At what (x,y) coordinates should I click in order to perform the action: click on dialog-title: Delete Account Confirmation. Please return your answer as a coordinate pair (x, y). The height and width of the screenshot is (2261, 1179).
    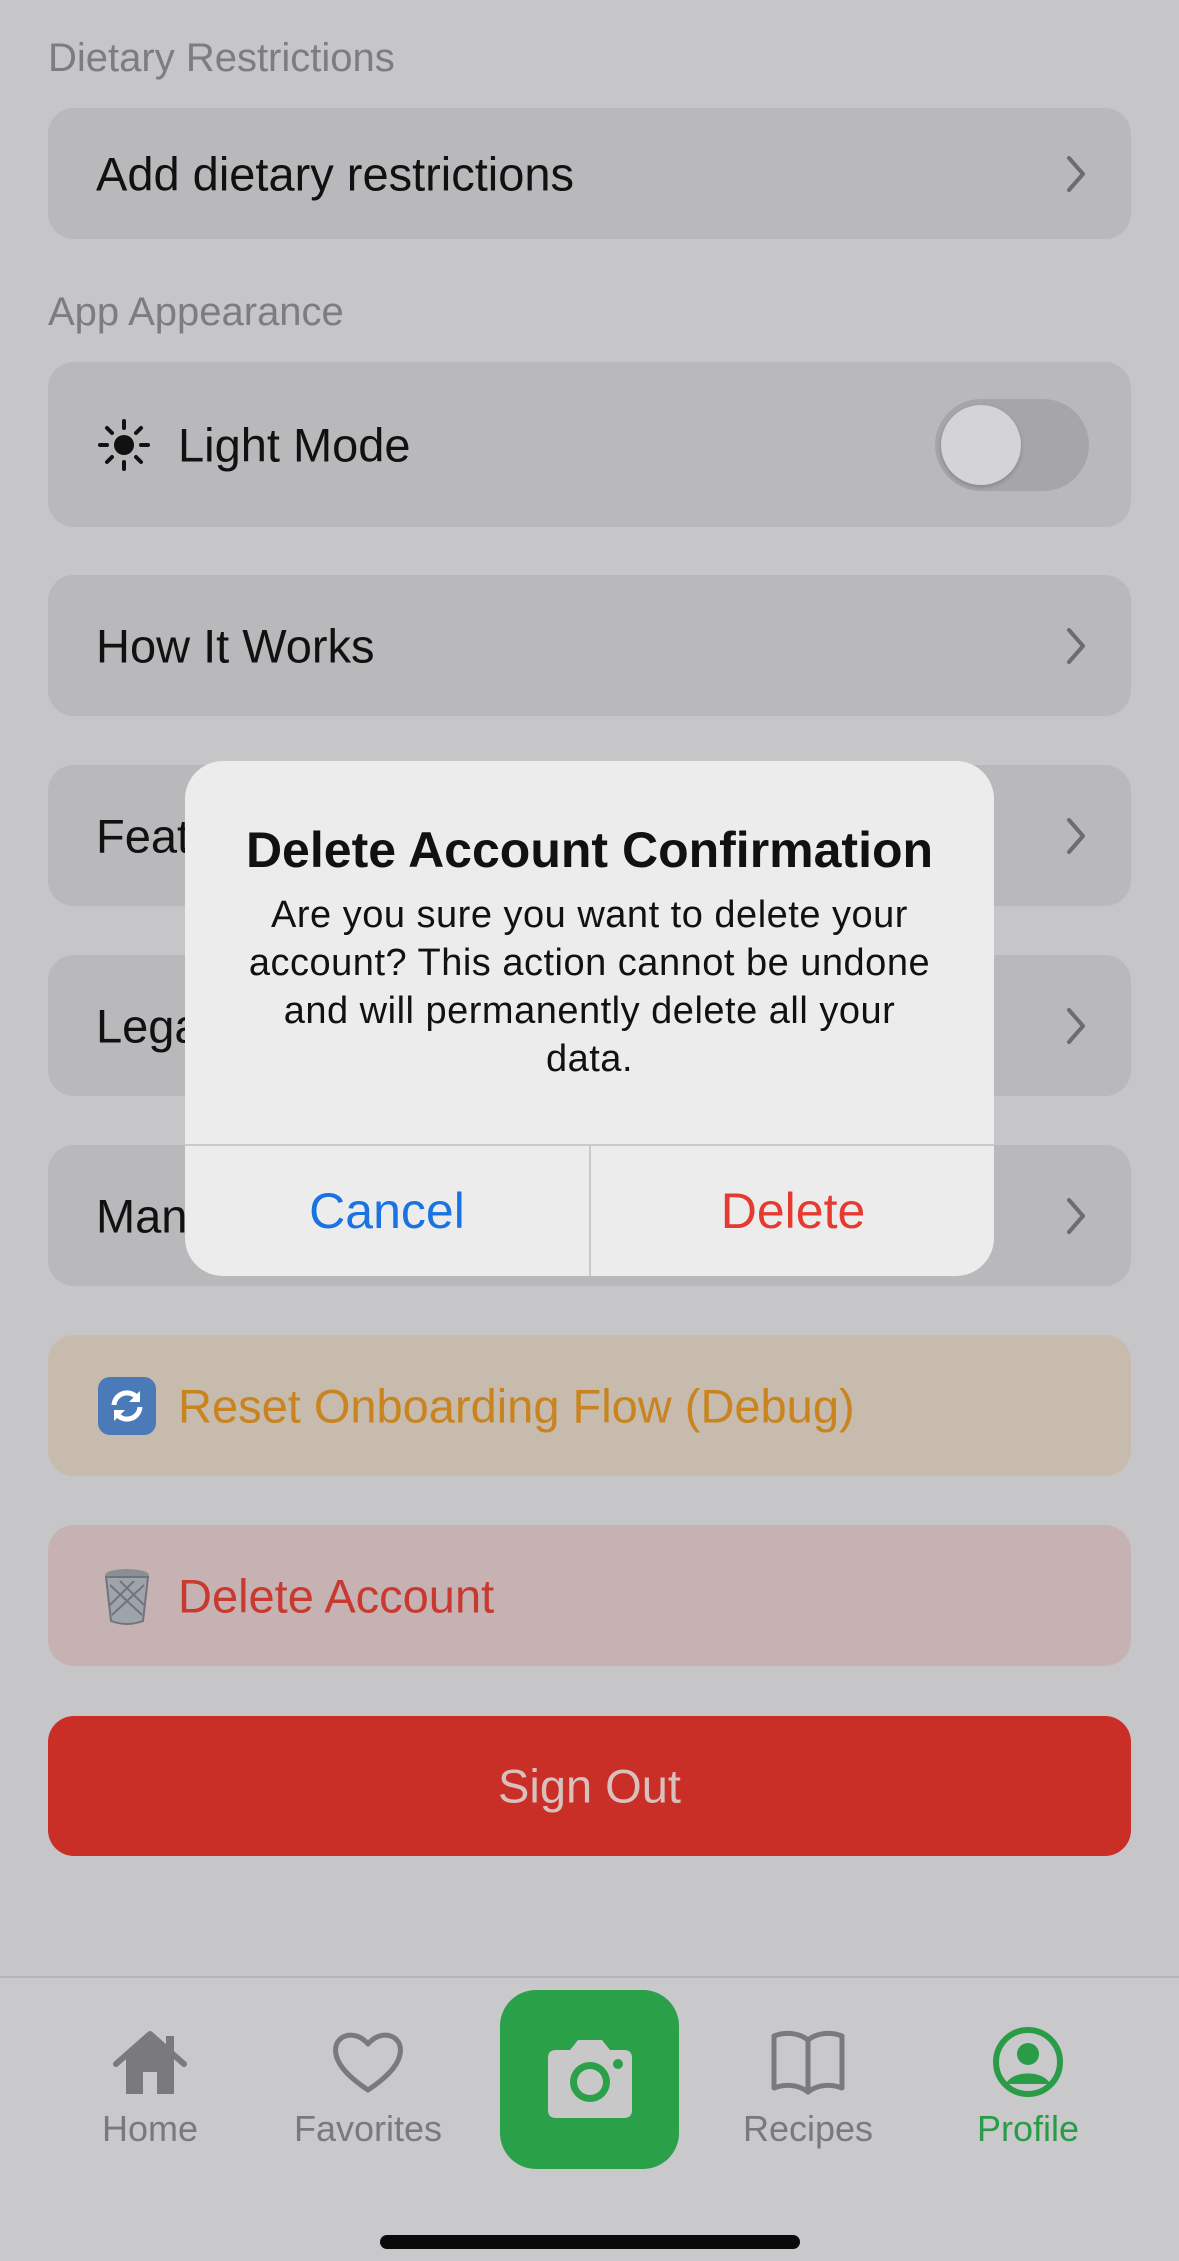
    Looking at the image, I should click on (589, 850).